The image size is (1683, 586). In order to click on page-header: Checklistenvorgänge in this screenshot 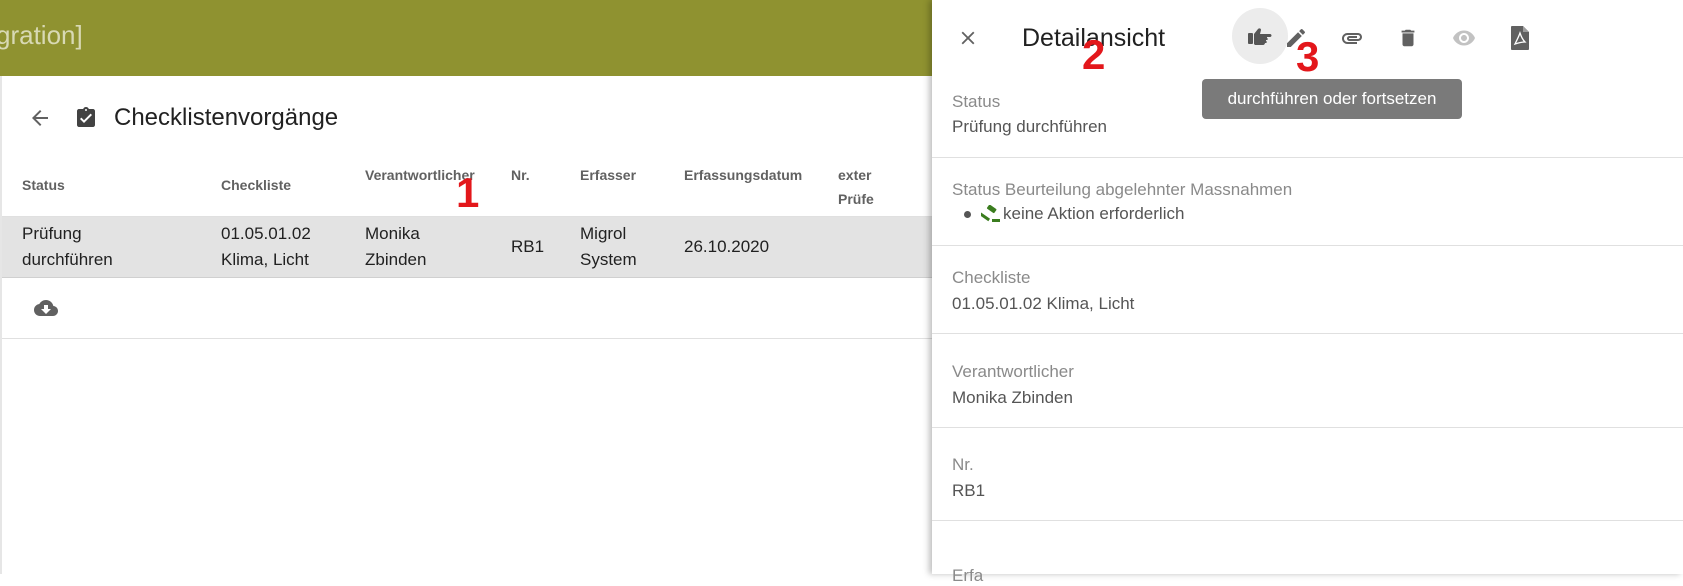, I will do `click(182, 118)`.